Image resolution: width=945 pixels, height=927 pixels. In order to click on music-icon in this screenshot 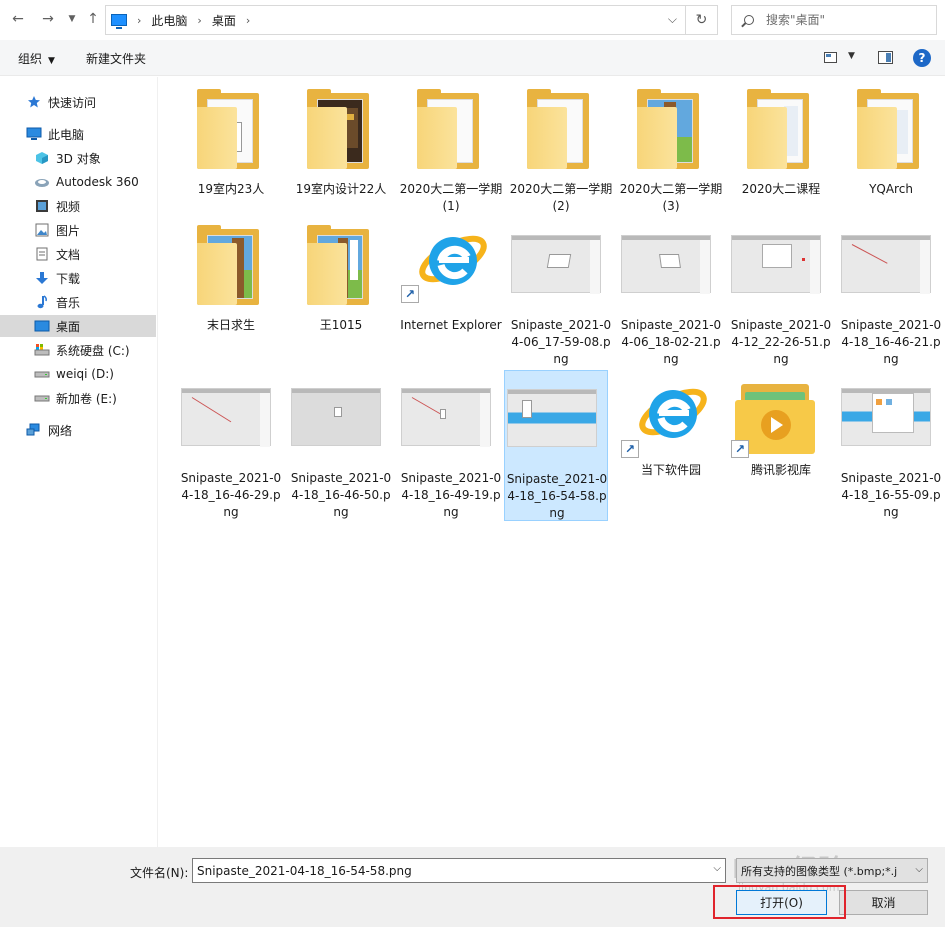, I will do `click(42, 302)`.